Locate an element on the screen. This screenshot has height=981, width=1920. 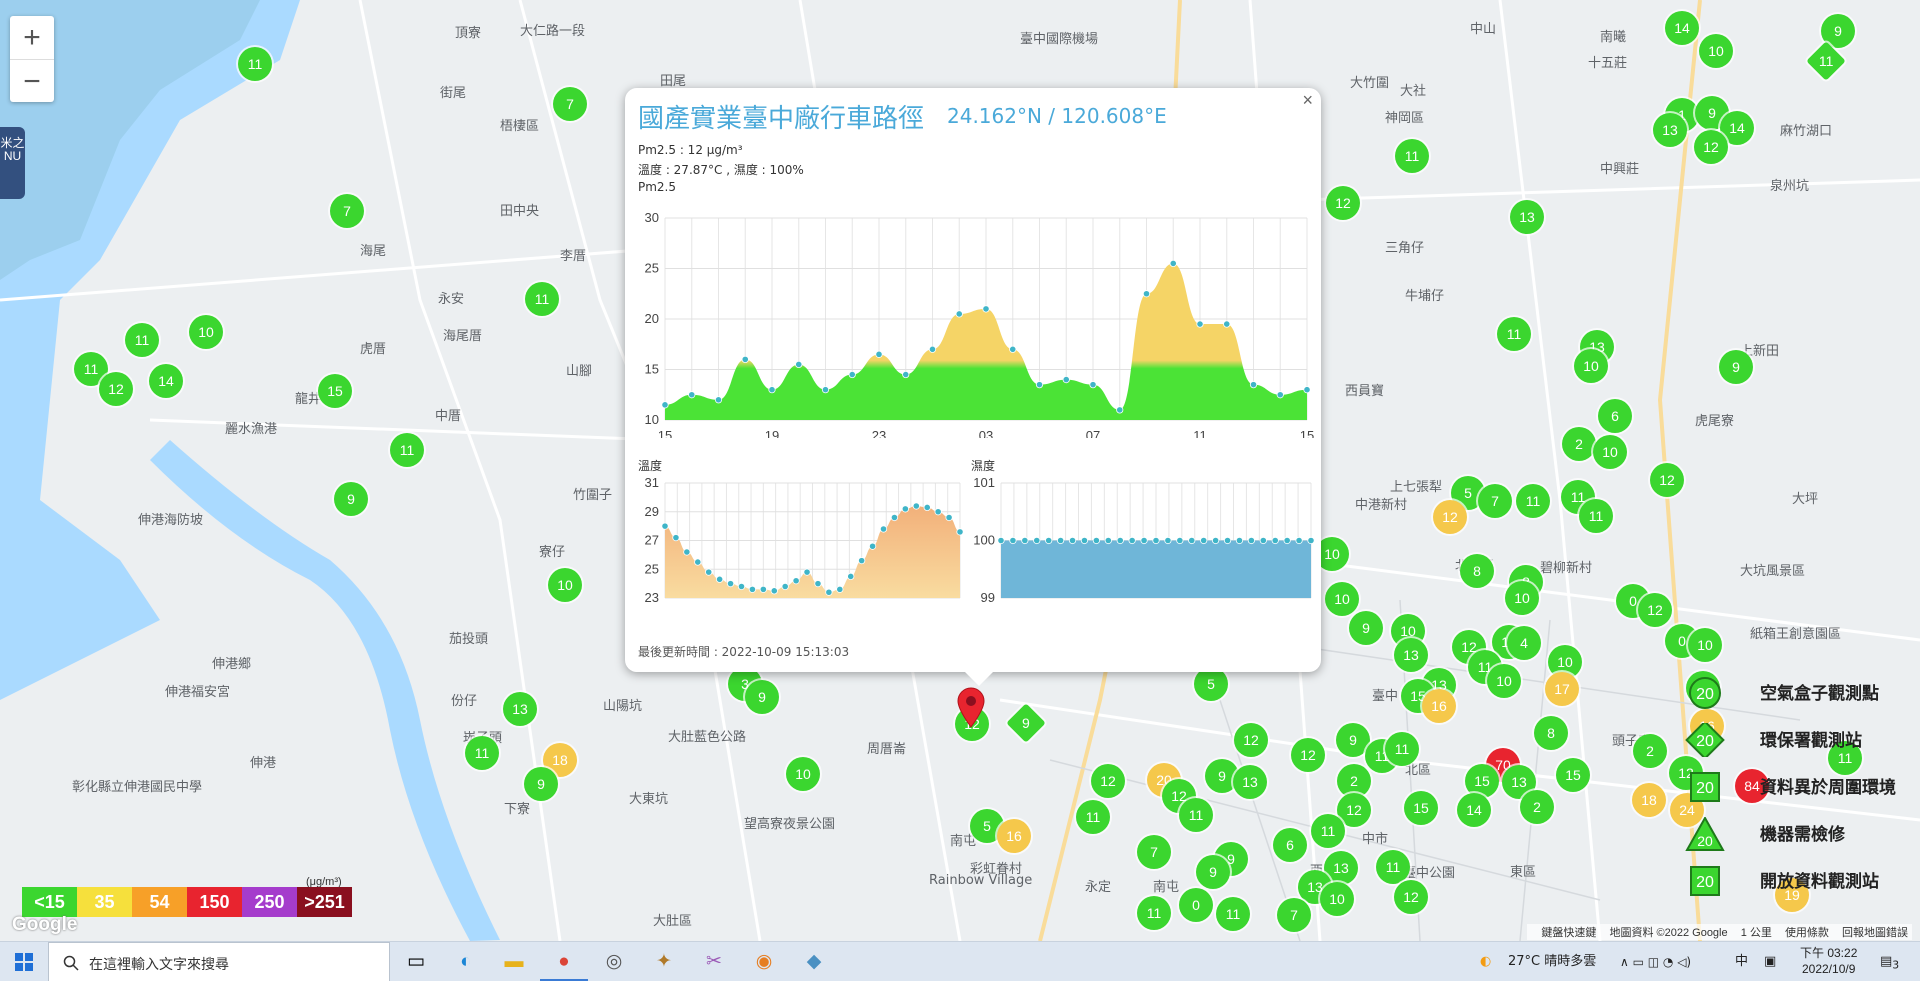
weather-status: 27°C 晴時多雲 is located at coordinates (1552, 961).